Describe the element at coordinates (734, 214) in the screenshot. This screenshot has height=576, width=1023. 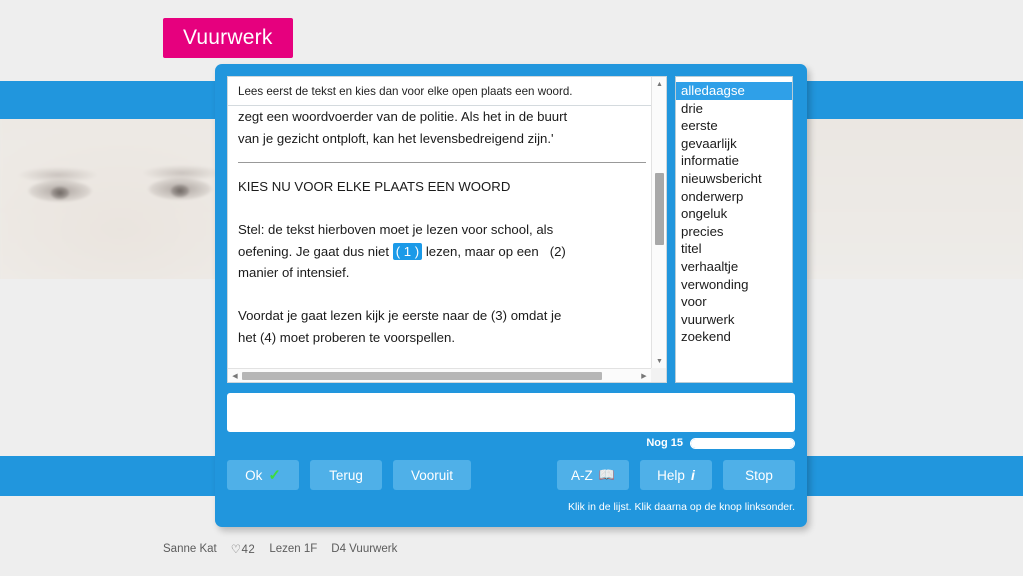
I see `list-item: ongeluk` at that location.